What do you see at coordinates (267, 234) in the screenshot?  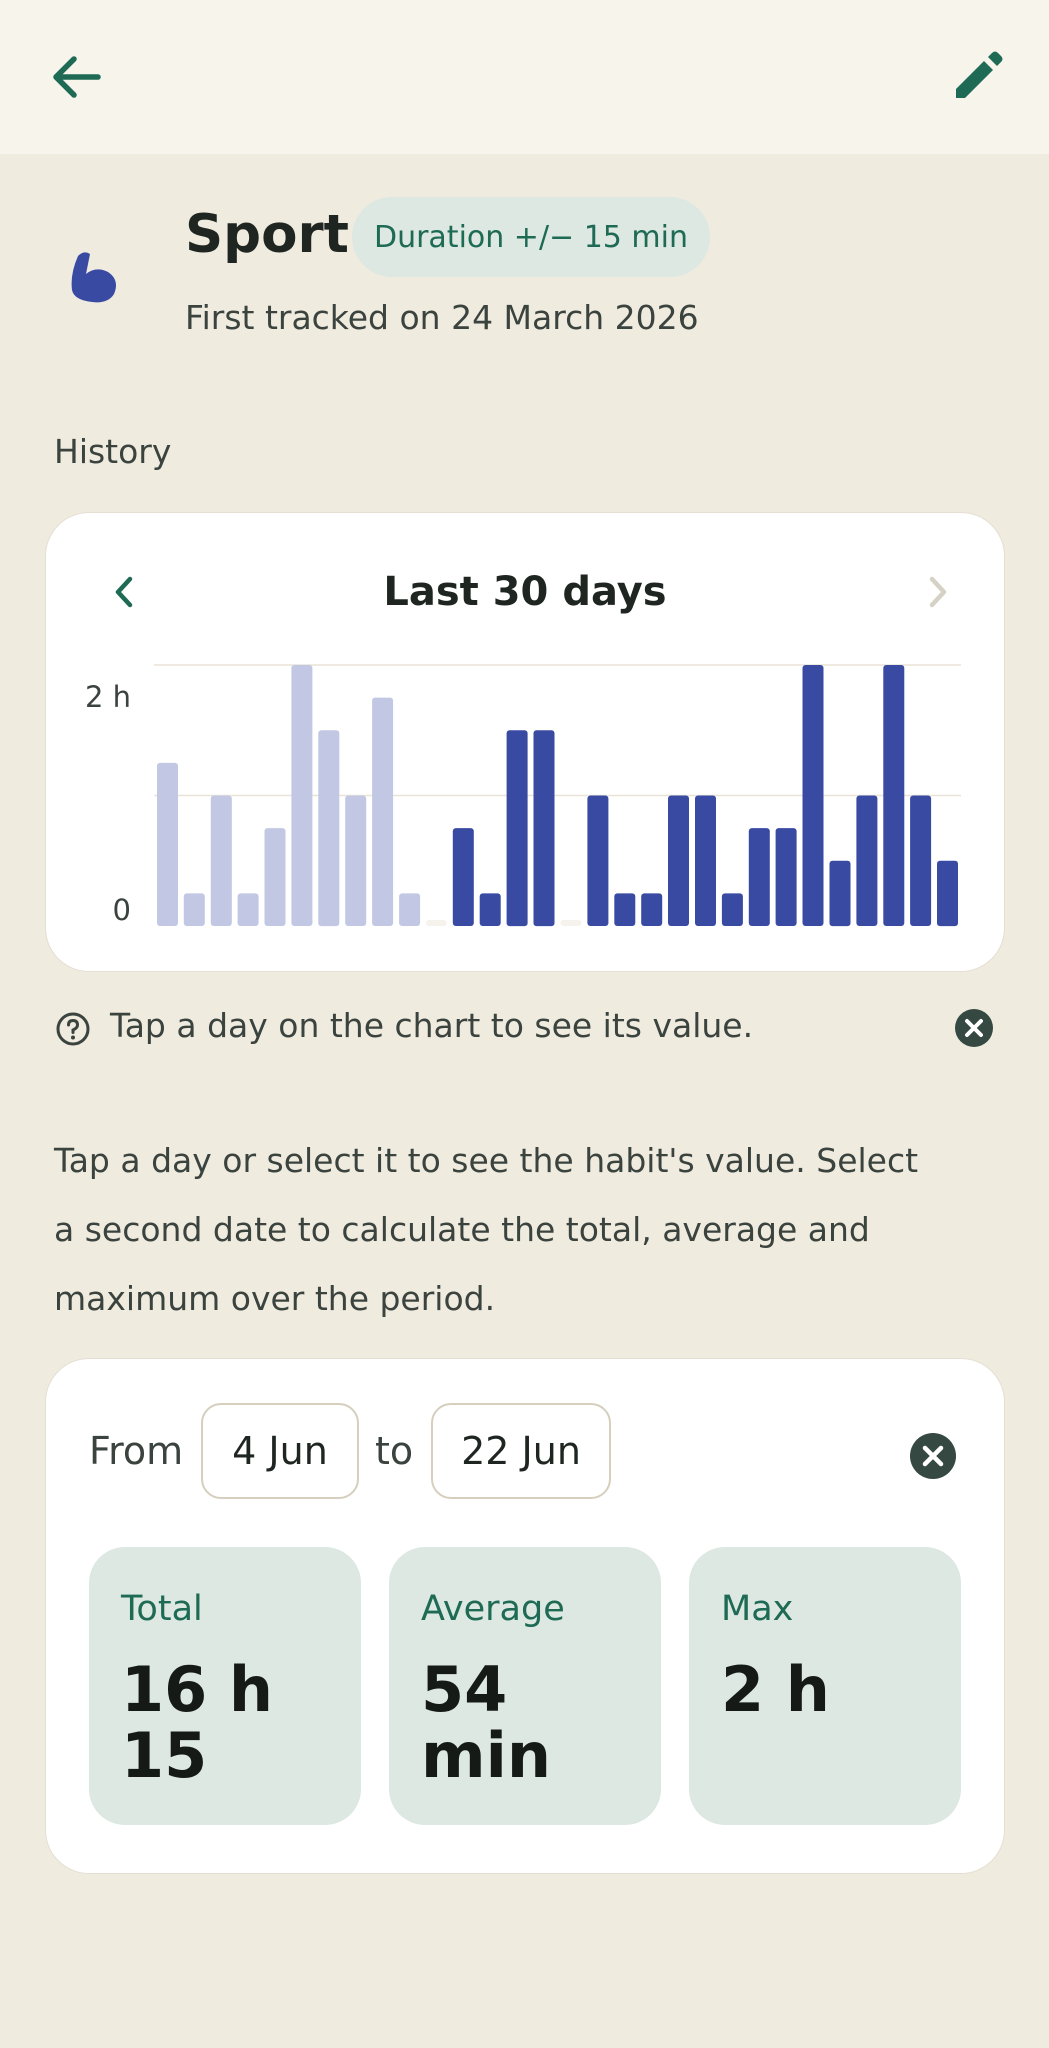 I see `habit-title: Sport` at bounding box center [267, 234].